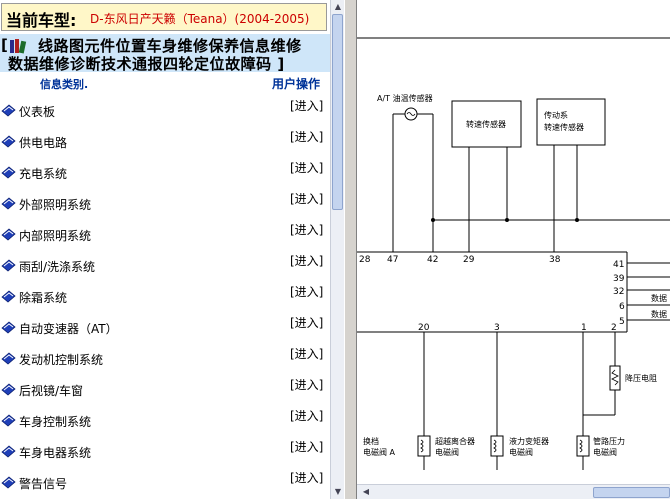 This screenshot has height=499, width=670. I want to click on pin-6: 6, so click(622, 307).